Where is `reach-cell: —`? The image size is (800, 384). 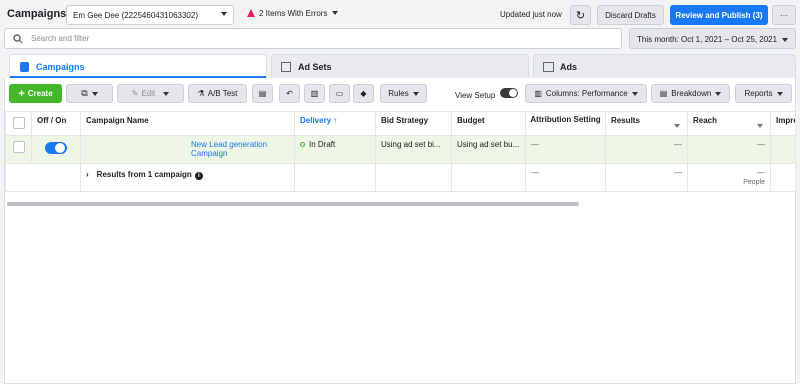 reach-cell: — is located at coordinates (729, 149).